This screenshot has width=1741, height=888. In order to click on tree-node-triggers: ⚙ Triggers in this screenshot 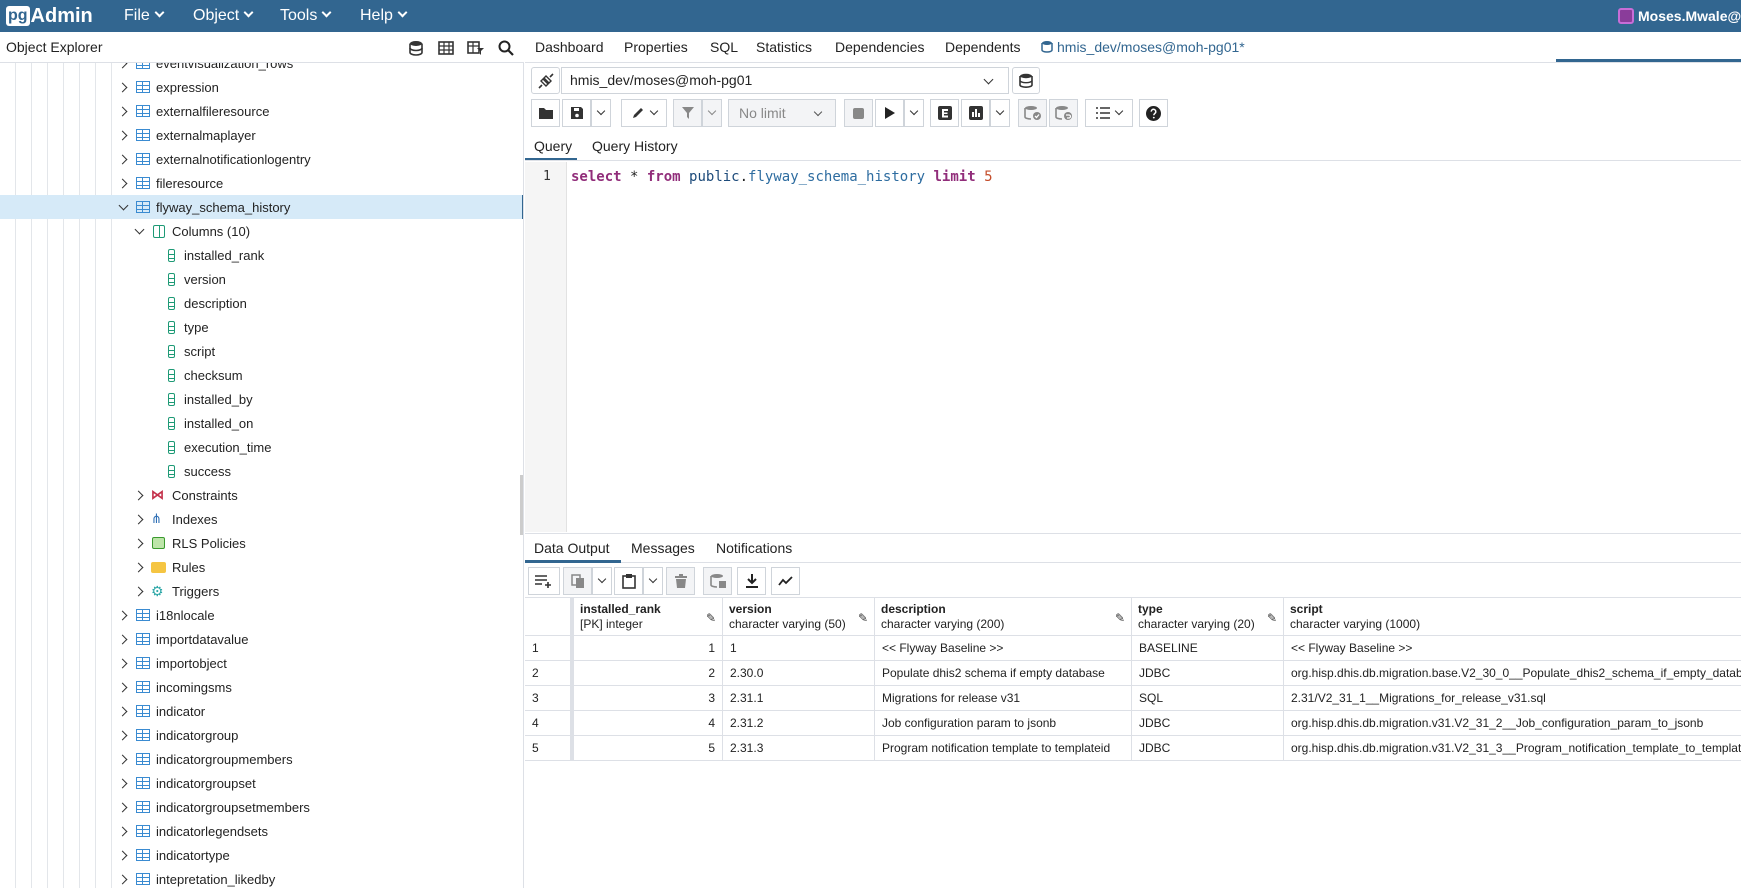, I will do `click(261, 591)`.